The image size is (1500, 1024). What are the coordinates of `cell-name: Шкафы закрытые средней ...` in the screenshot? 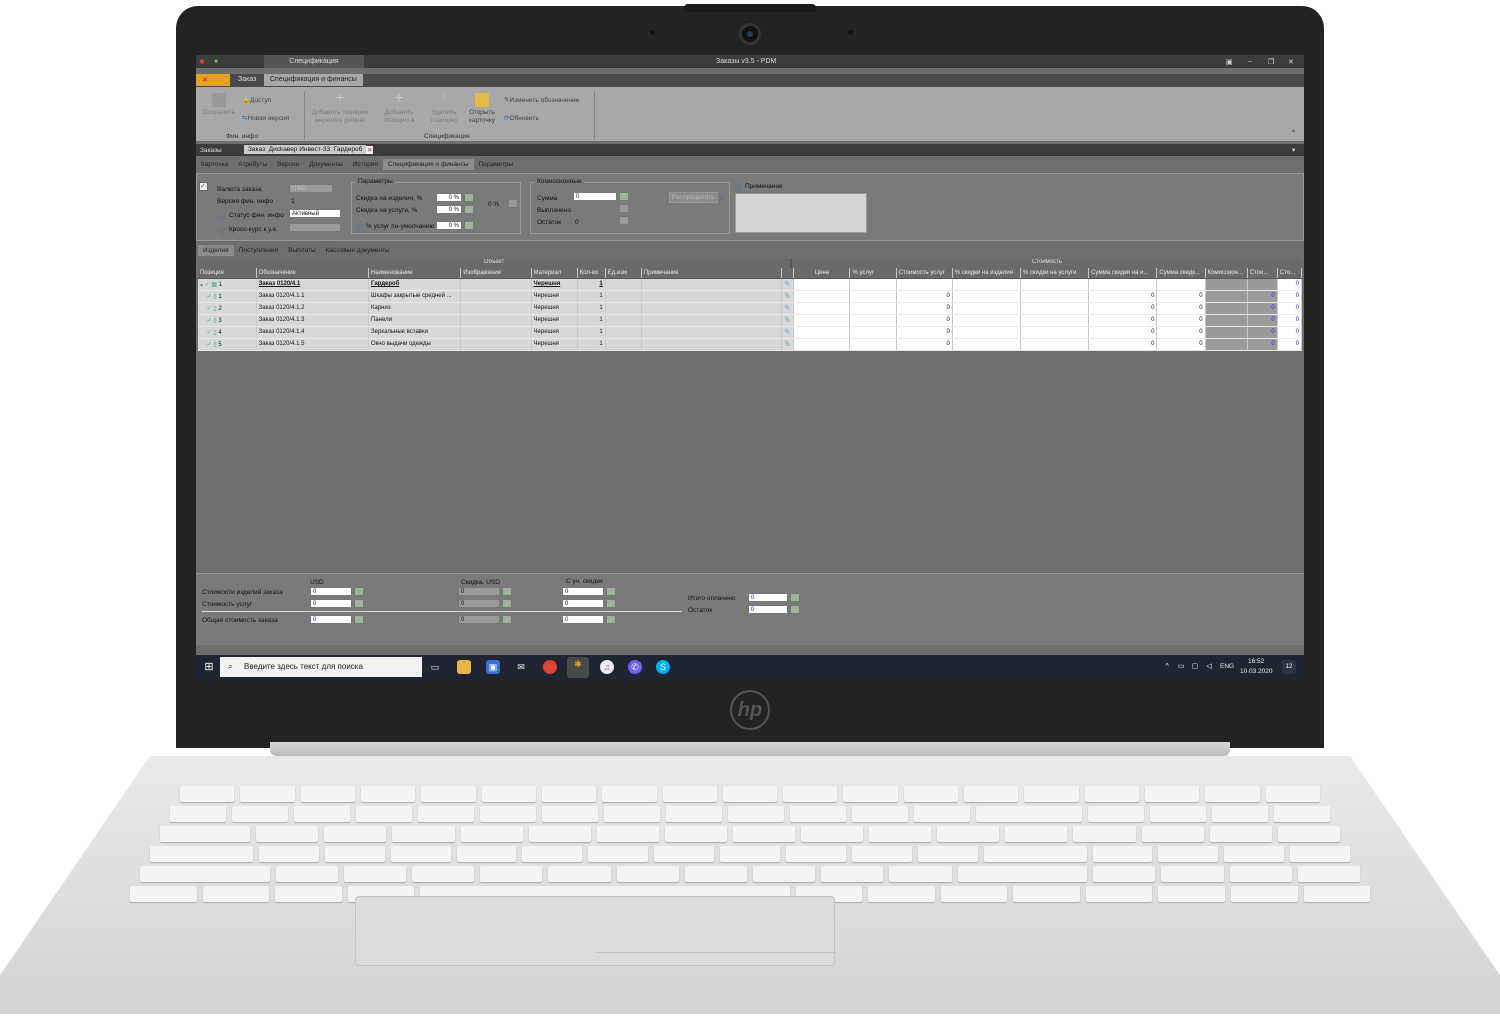 It's located at (415, 296).